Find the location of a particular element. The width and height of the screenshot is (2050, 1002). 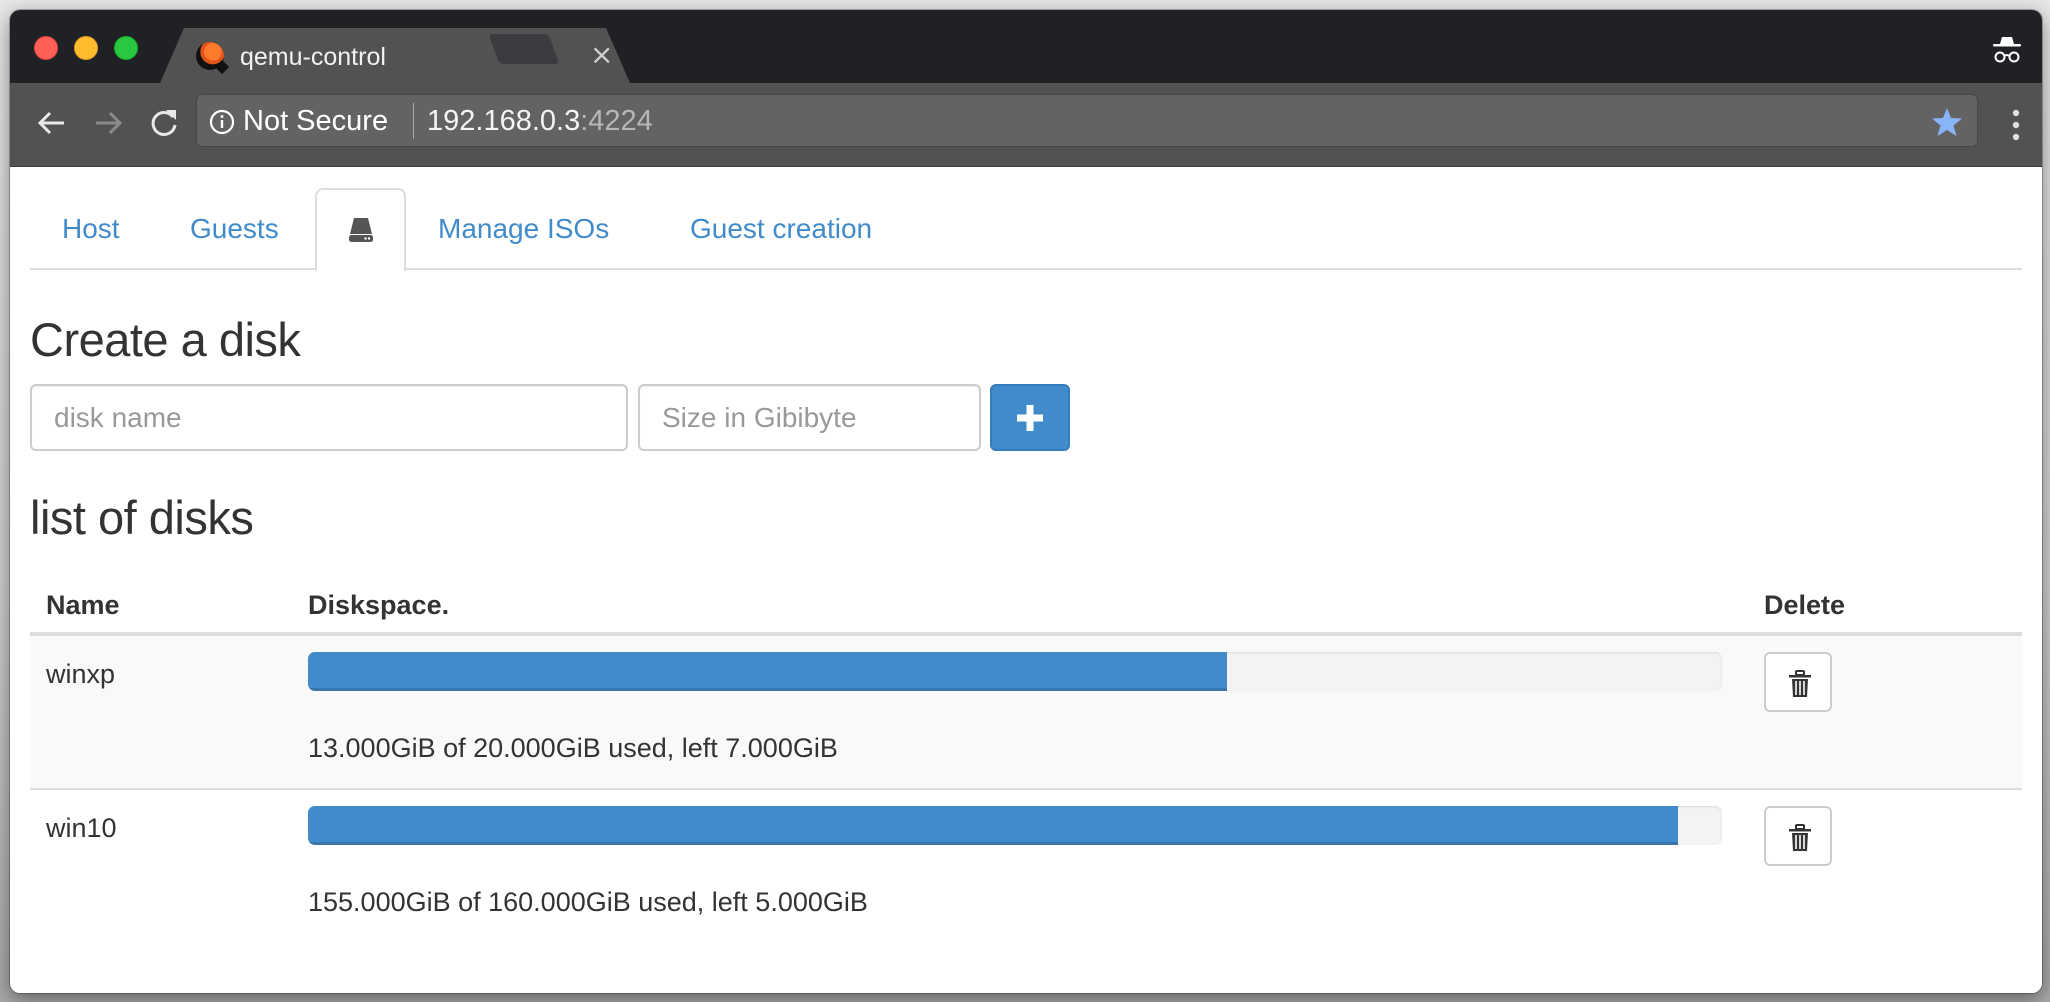

tab-host: Host is located at coordinates (91, 229).